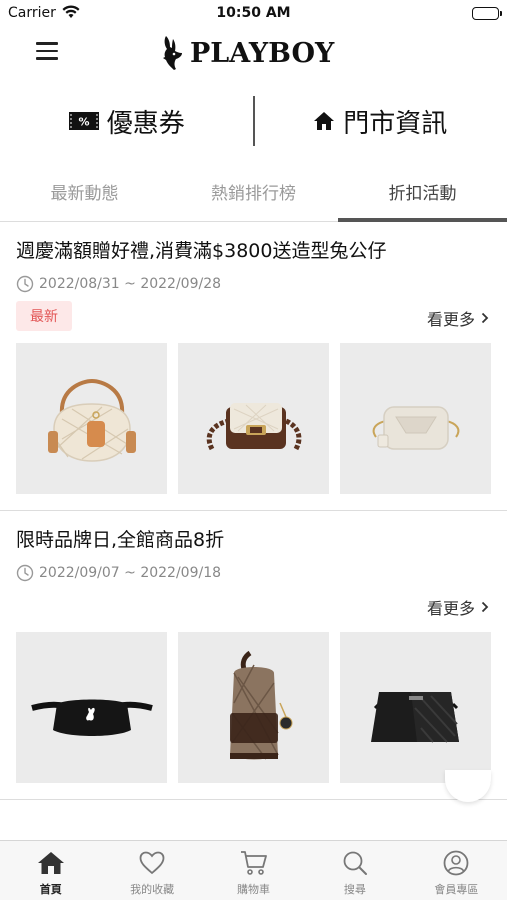 This screenshot has width=507, height=900. What do you see at coordinates (130, 573) in the screenshot?
I see `promotion-date-range: 2022/09/07 ~ 2022/09/18` at bounding box center [130, 573].